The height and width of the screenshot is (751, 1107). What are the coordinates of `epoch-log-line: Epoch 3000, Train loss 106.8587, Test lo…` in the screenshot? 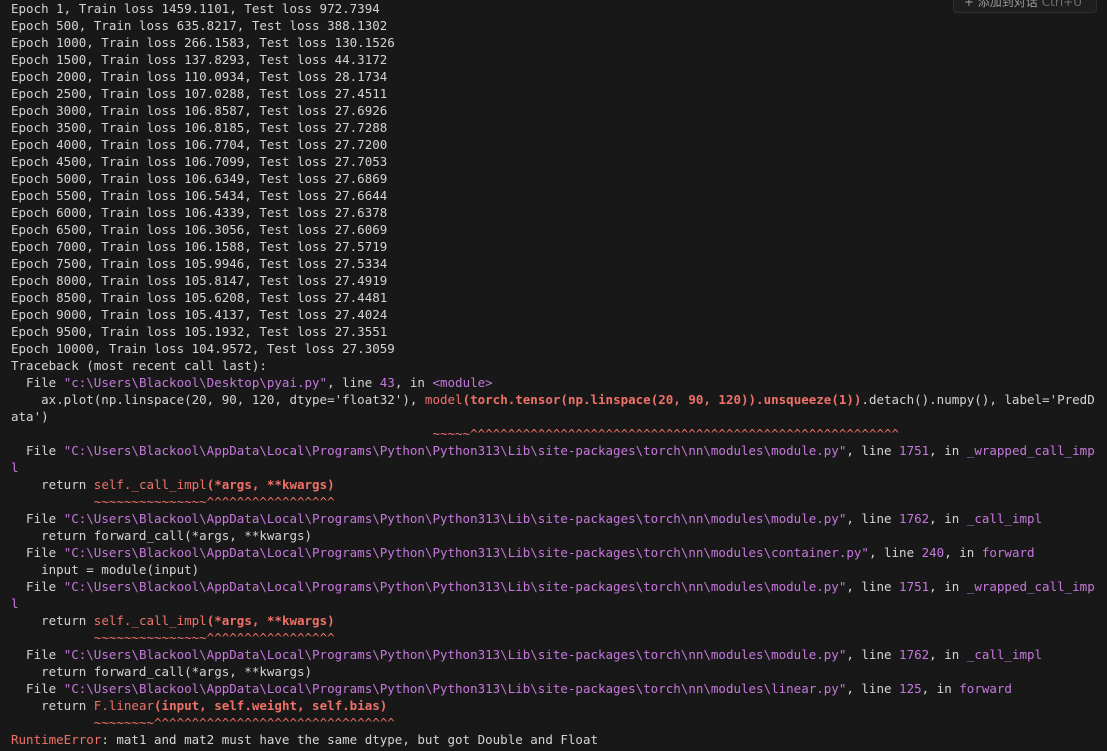 It's located at (199, 110).